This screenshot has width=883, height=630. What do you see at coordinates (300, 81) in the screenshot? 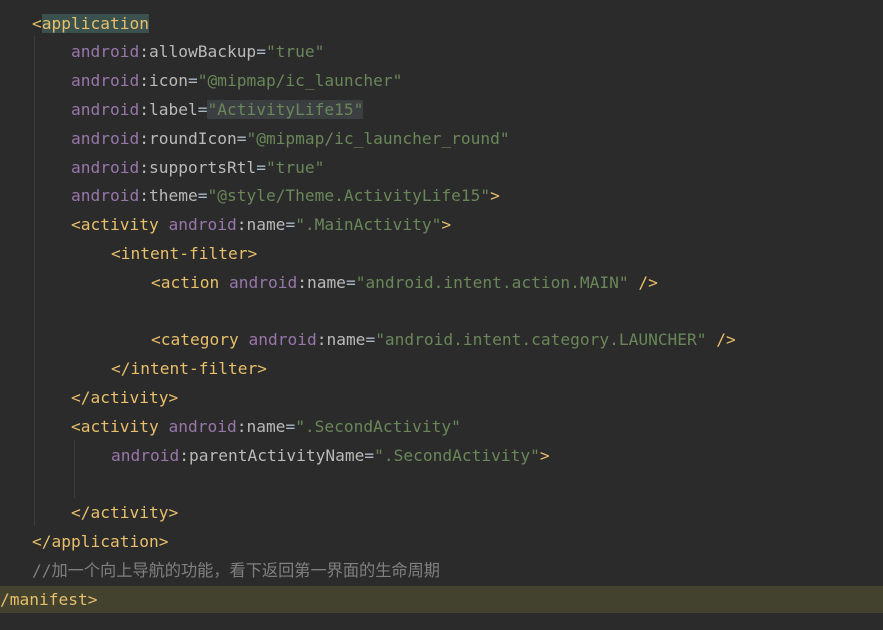
I see `code-token: "@mipmap/ic_launcher"` at bounding box center [300, 81].